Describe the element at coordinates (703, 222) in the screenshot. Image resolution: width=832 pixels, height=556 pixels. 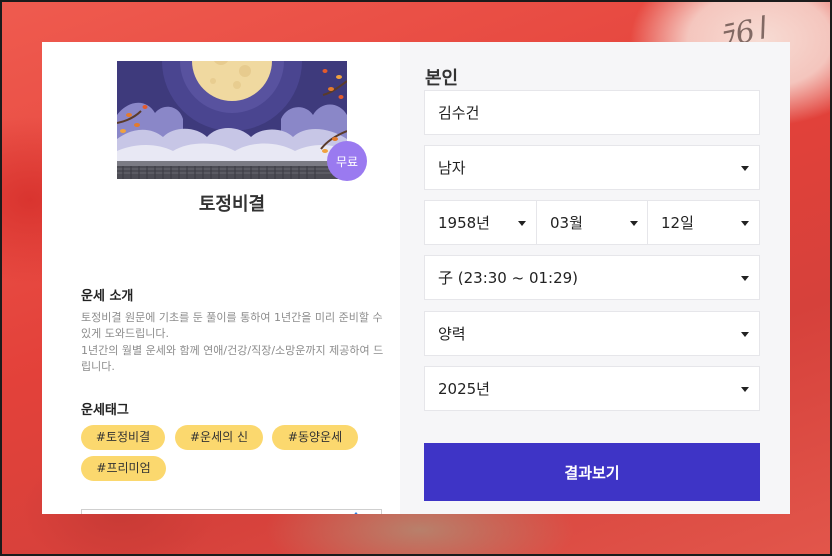
I see `birth-day-select: 12일` at that location.